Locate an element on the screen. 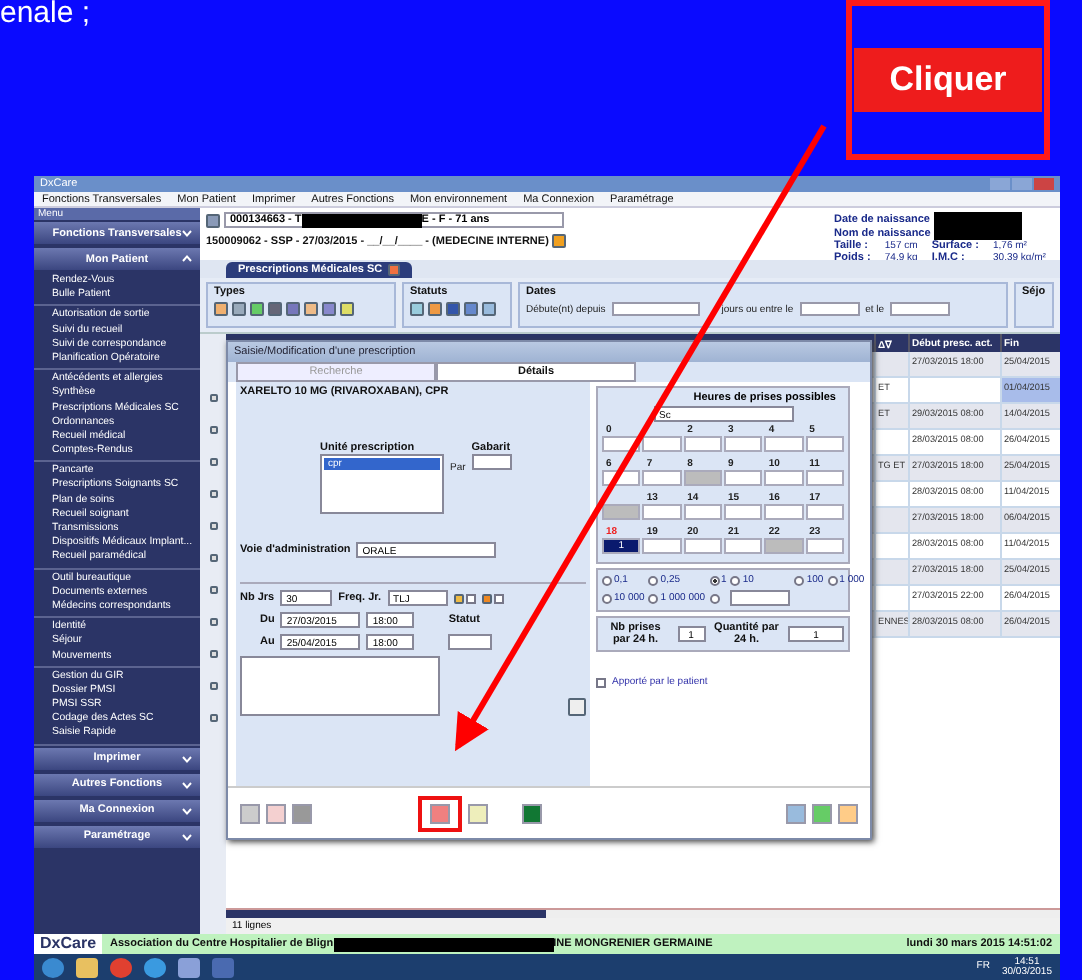 The width and height of the screenshot is (1082, 980). scrollbar-thumb is located at coordinates (386, 914).